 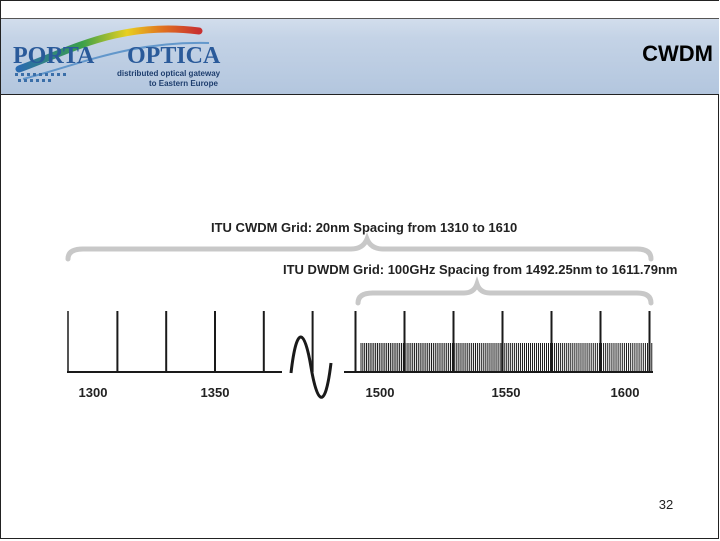 What do you see at coordinates (504, 291) in the screenshot?
I see `dwdm-brace` at bounding box center [504, 291].